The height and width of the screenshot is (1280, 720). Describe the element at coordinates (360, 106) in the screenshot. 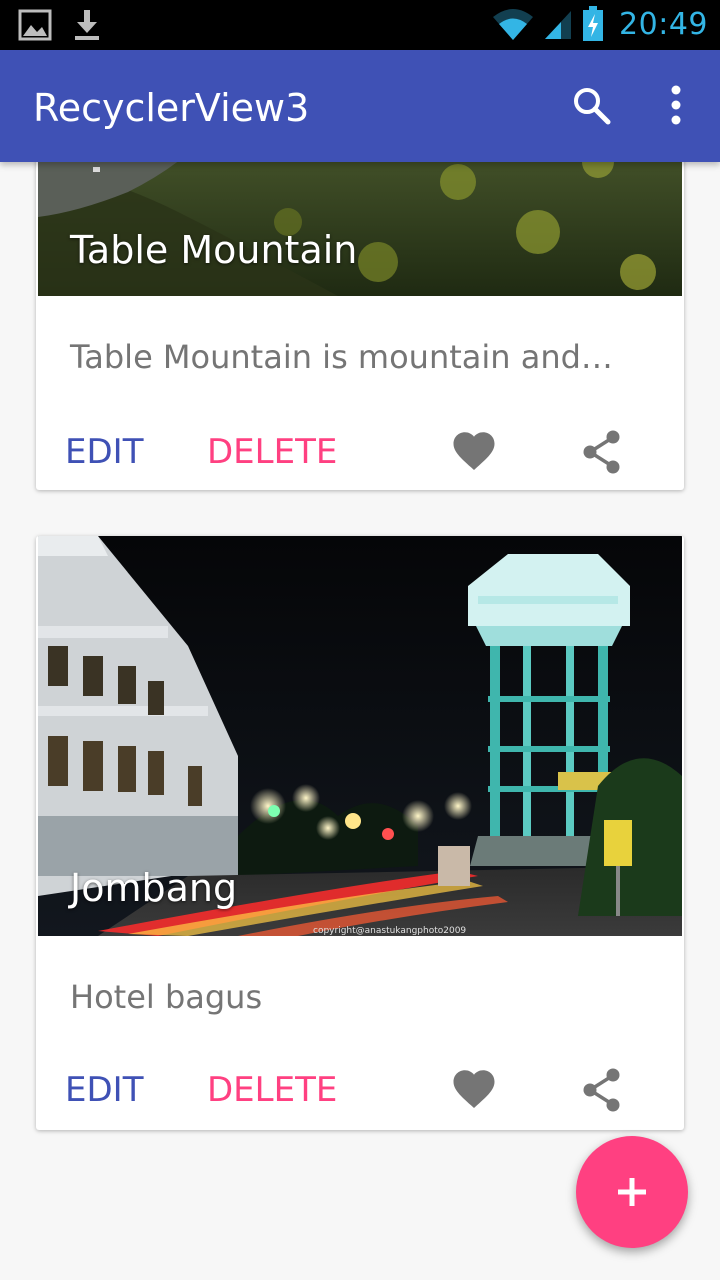

I see `app-bar: RecyclerView3` at that location.